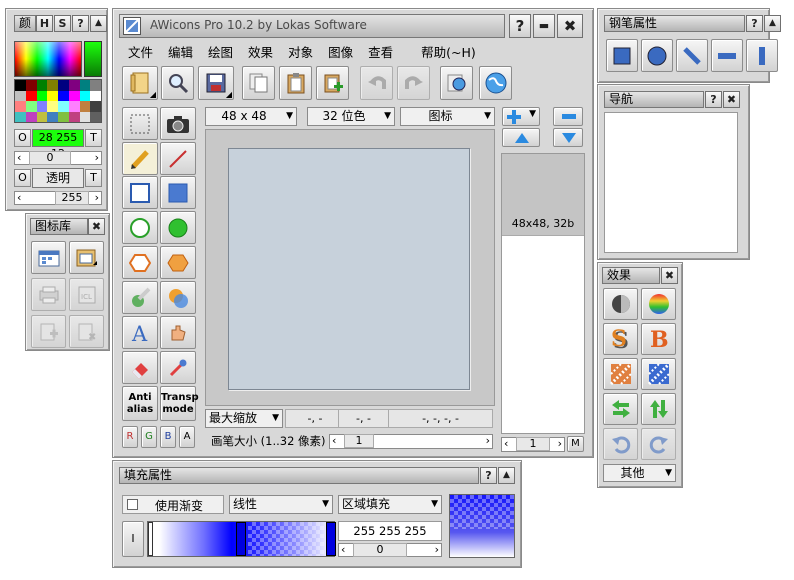 The height and width of the screenshot is (580, 794). What do you see at coordinates (59, 226) in the screenshot?
I see `library-panel-title: 图标库` at bounding box center [59, 226].